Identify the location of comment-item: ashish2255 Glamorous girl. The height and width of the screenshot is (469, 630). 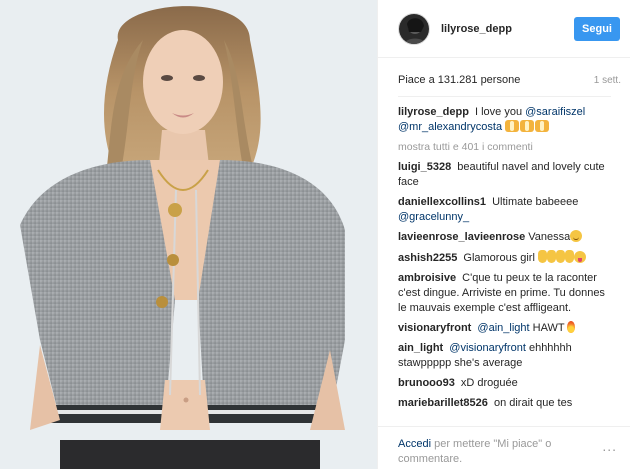
(504, 258).